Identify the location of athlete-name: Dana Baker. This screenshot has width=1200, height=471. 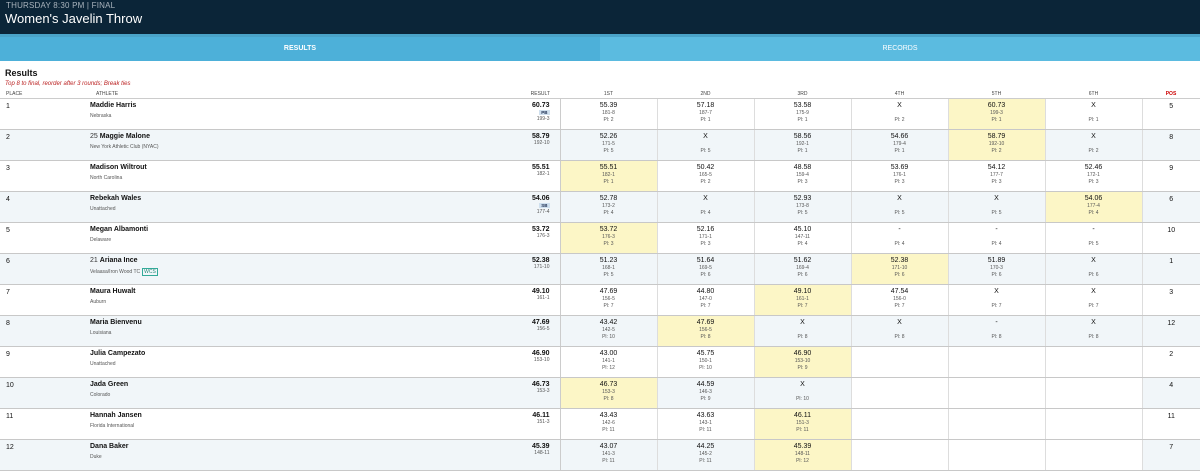
(109, 446).